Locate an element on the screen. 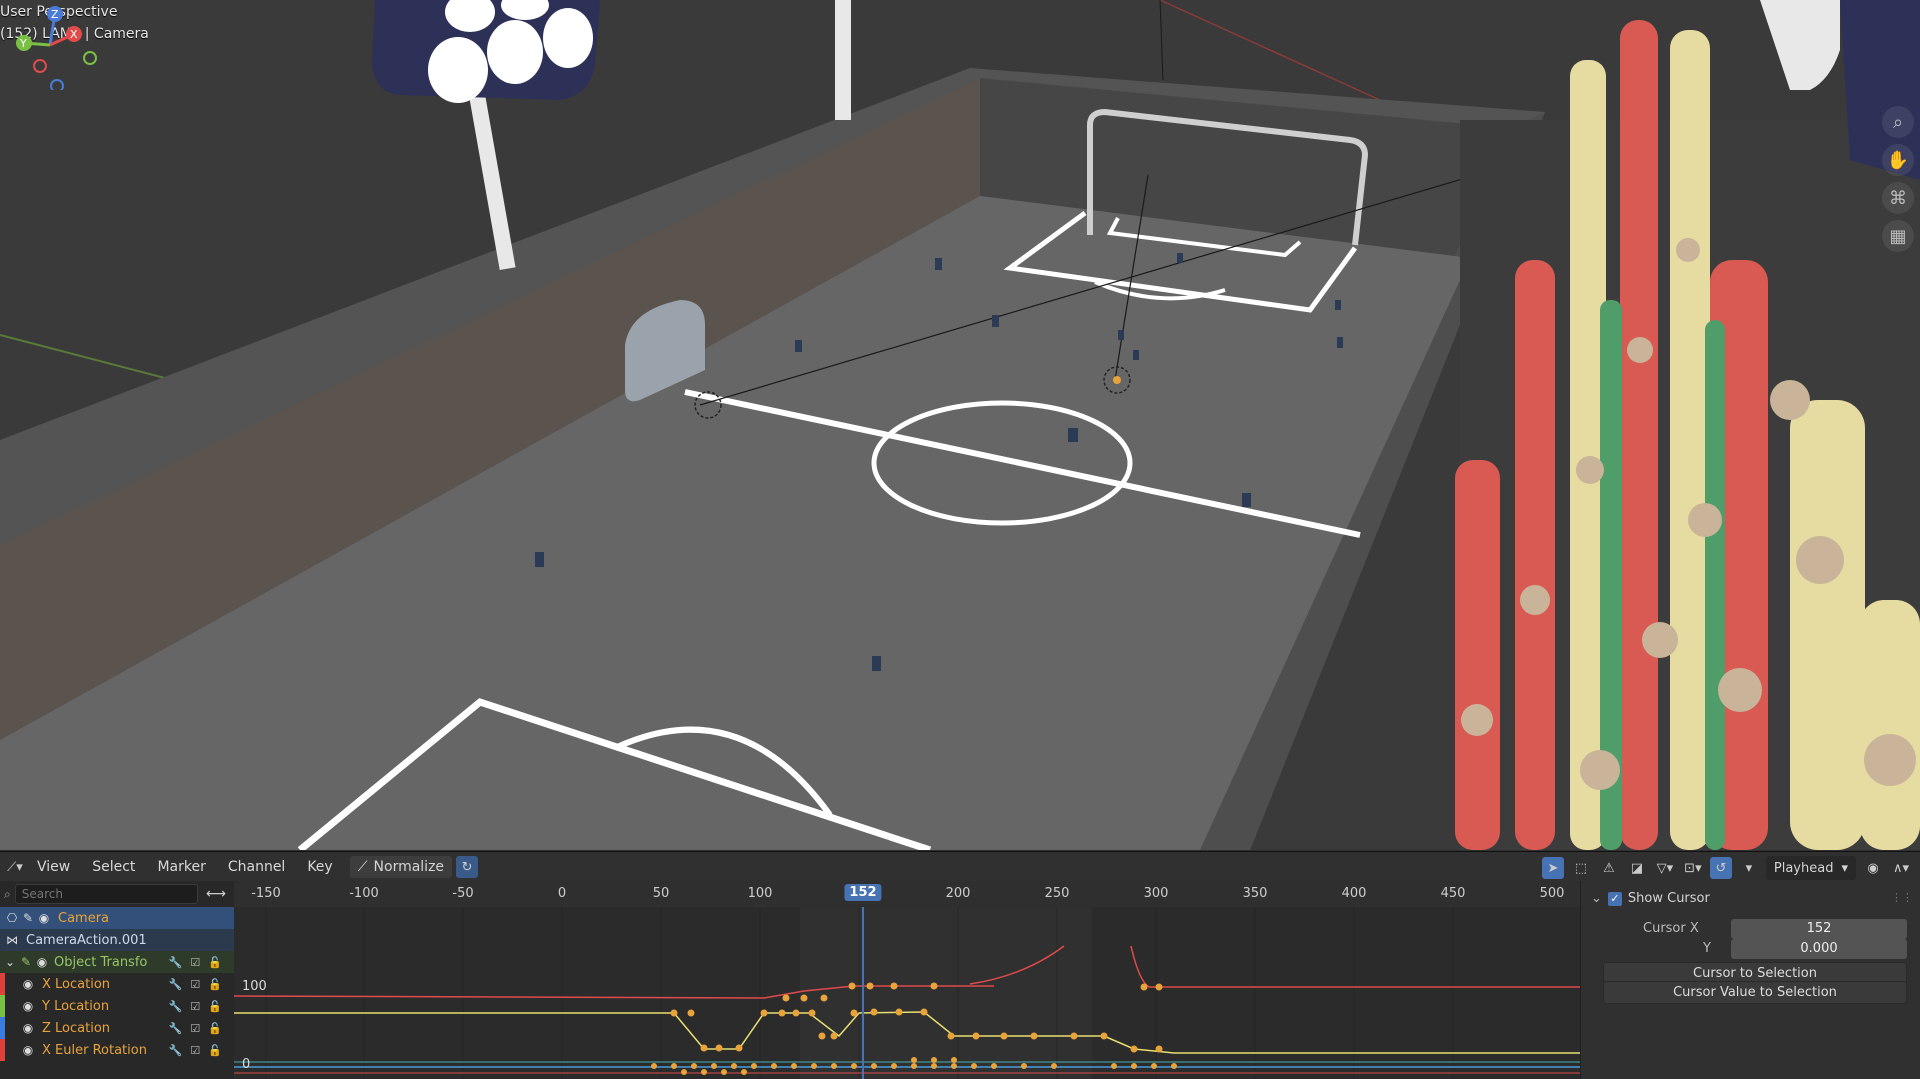  camera-icon: ⌘ is located at coordinates (1898, 198).